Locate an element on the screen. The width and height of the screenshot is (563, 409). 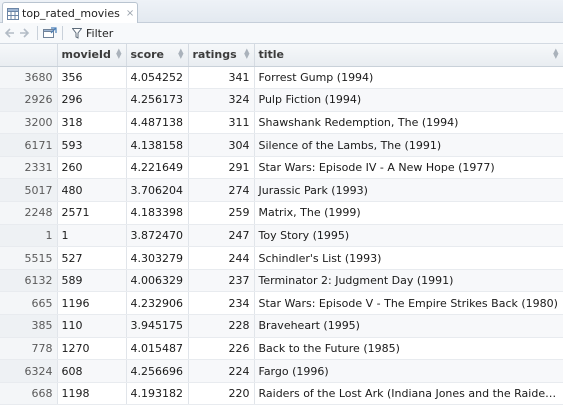
column-header-score: score ▲ ▼ is located at coordinates (157, 55).